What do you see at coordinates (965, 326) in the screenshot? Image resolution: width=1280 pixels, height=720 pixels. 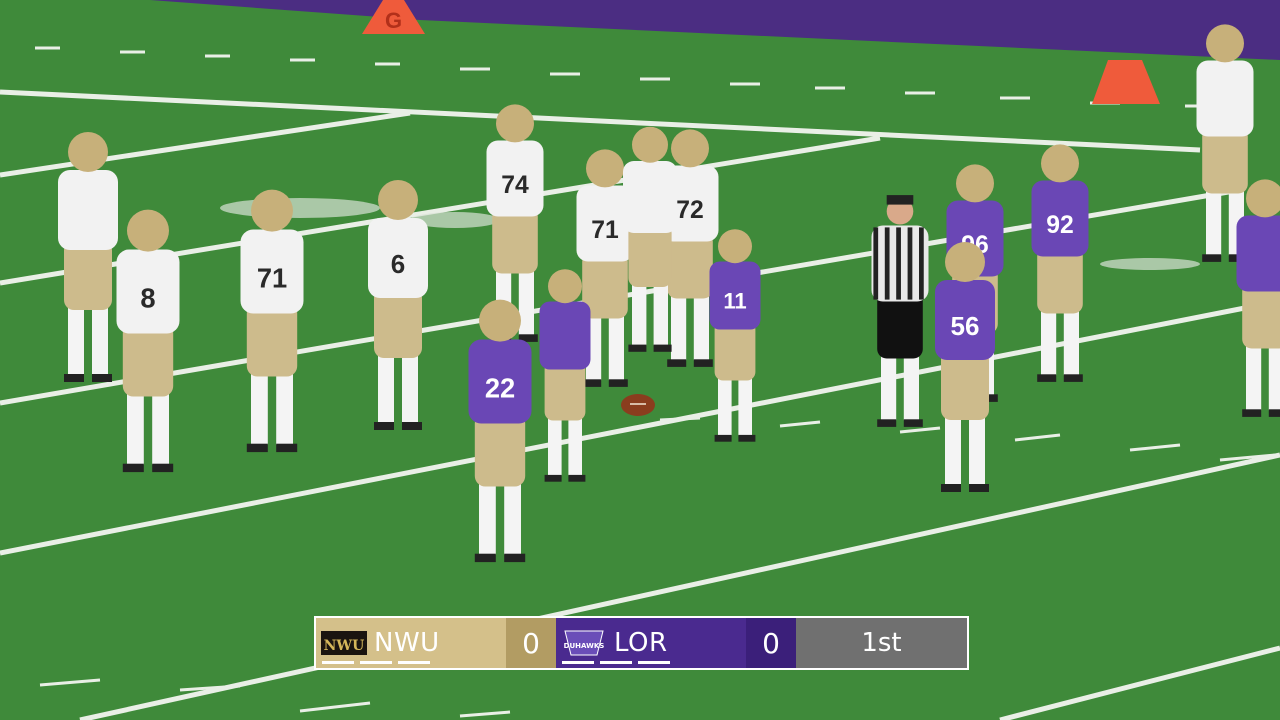 I see `jersey-number: 56` at bounding box center [965, 326].